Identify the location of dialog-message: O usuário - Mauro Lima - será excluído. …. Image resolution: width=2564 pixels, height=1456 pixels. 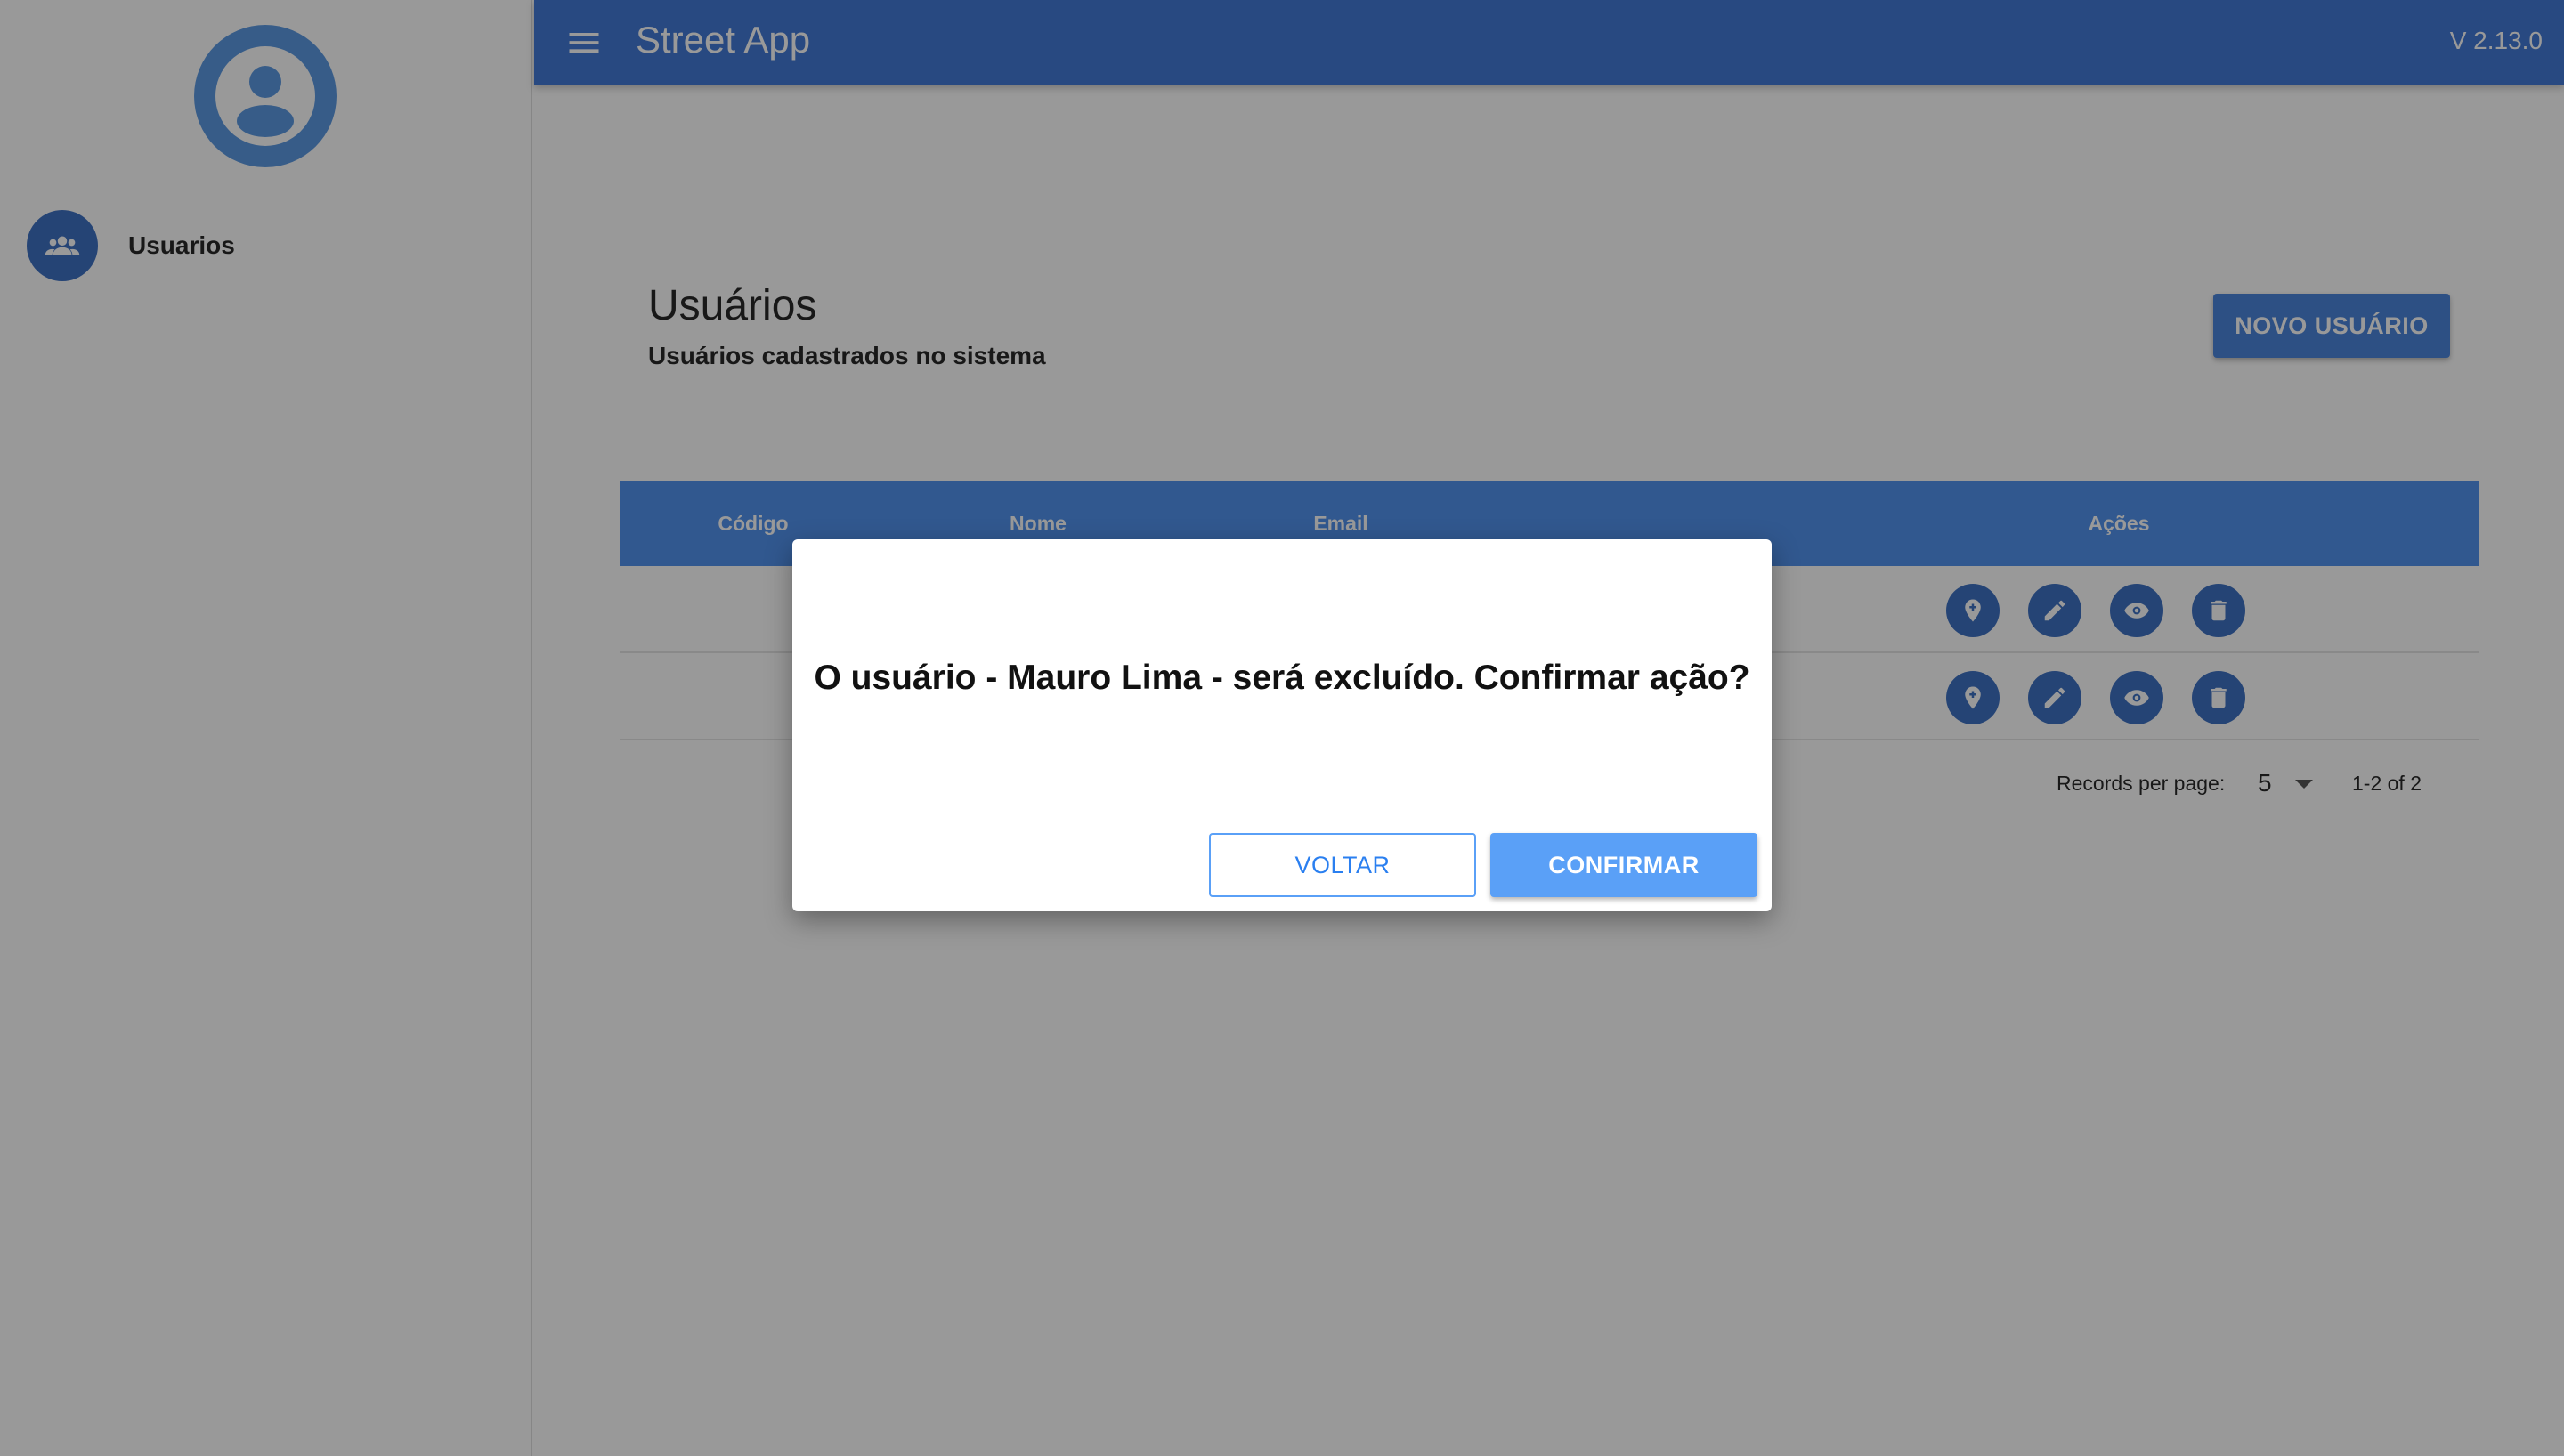
(1282, 678).